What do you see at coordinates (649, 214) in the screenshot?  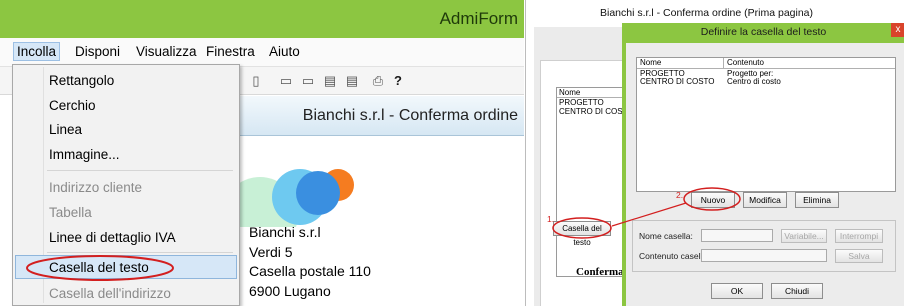 I see `connector-line` at bounding box center [649, 214].